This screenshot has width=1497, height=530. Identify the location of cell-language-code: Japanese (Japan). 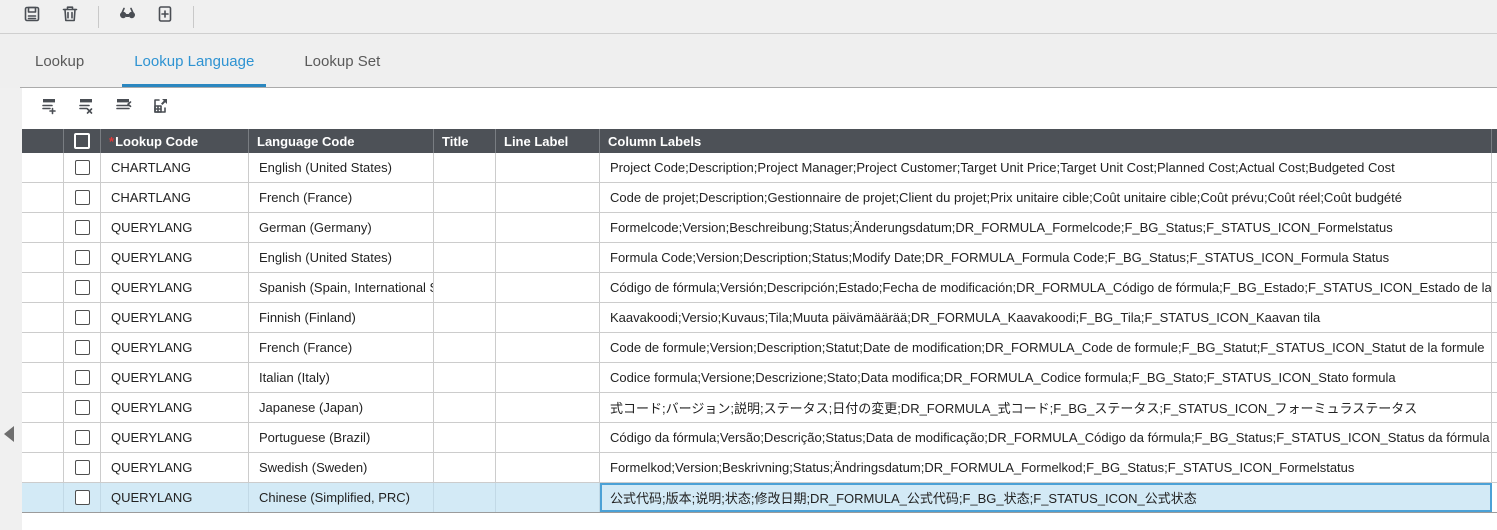
(341, 407).